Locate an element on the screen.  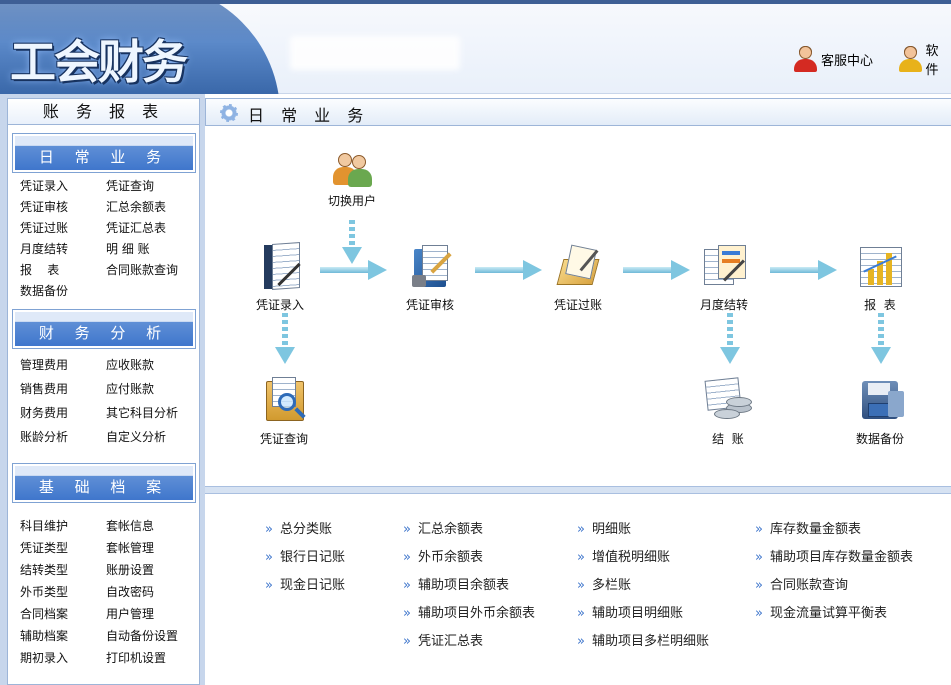
menu-voucher-entry: 凭证录入 is located at coordinates (63, 187).